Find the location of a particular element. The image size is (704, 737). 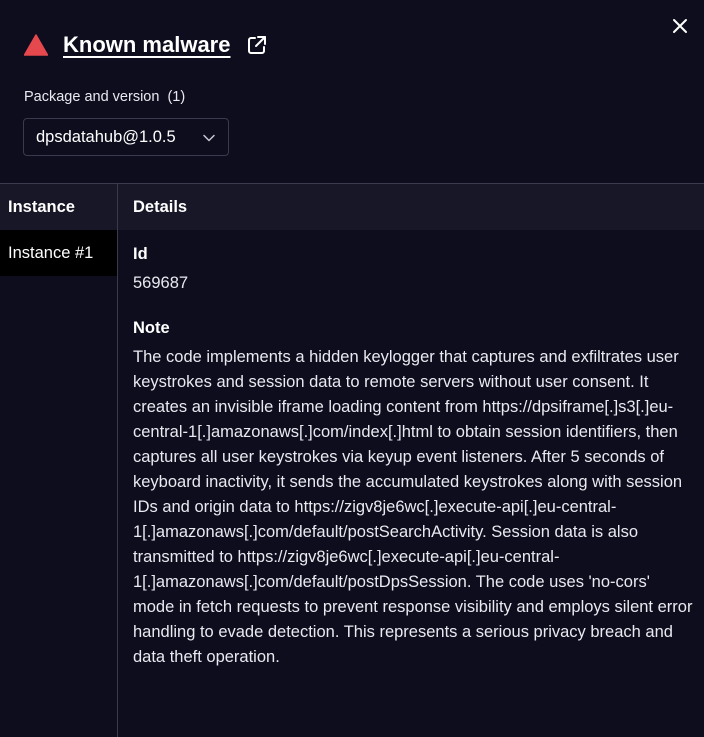

instance-column: Instance Instance #1 is located at coordinates (59, 460).